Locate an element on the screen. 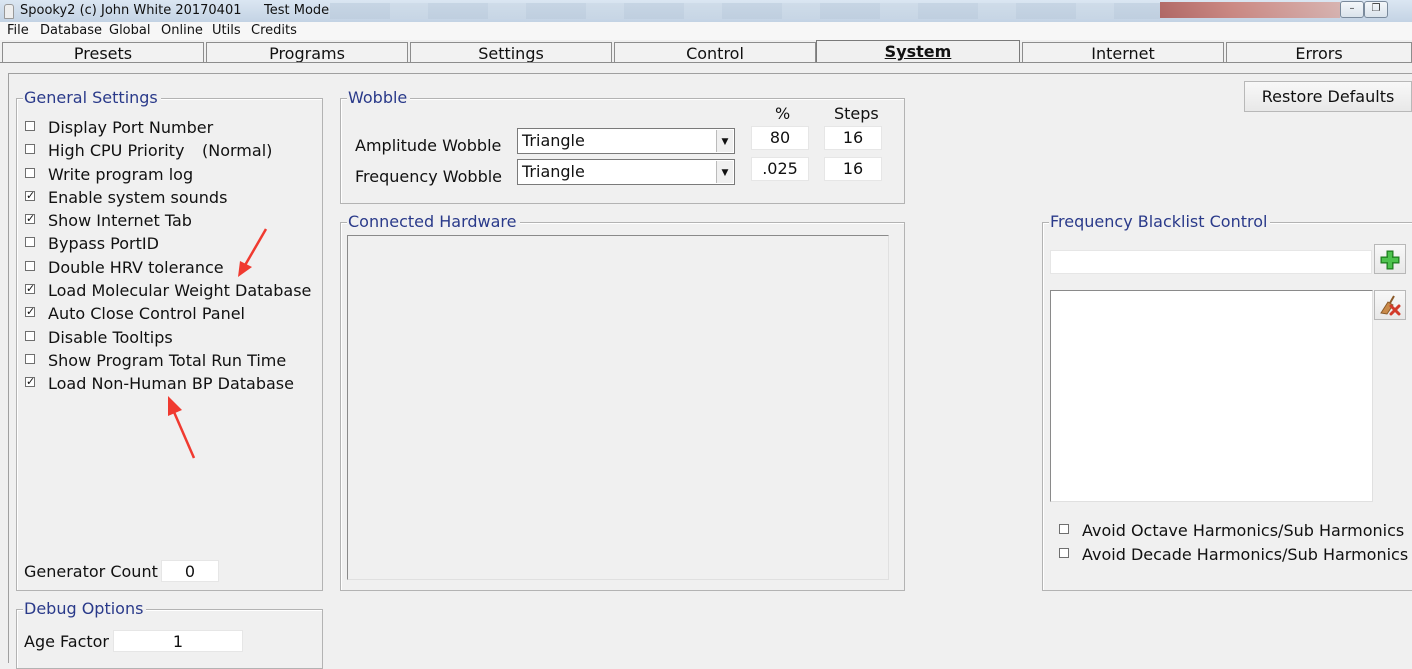  checkbox-label: Show Internet Tab is located at coordinates (120, 220).